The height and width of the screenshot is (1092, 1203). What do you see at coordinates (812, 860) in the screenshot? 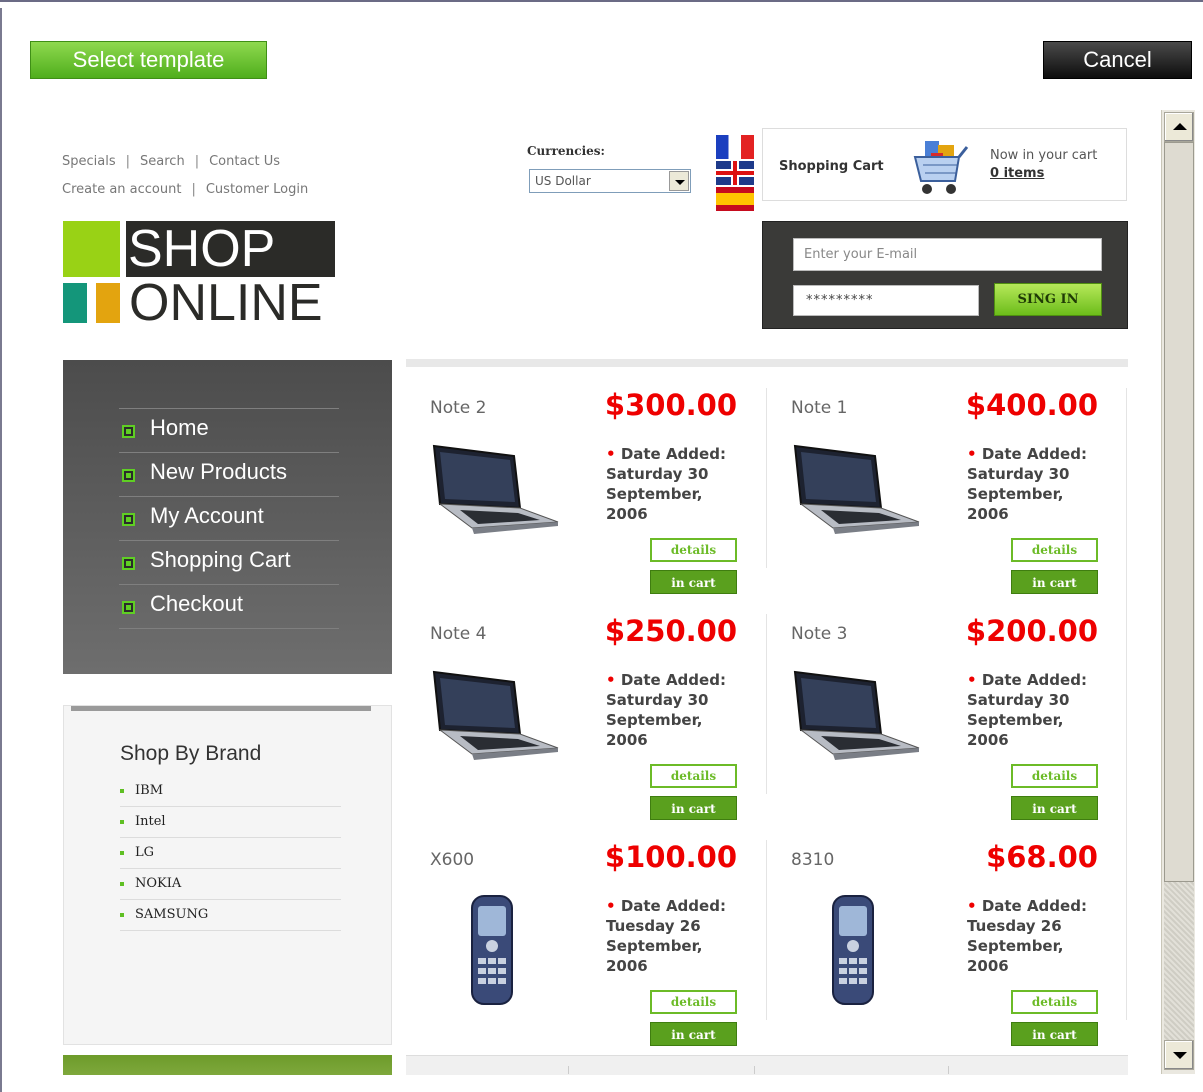
I see `product-name: 8310` at bounding box center [812, 860].